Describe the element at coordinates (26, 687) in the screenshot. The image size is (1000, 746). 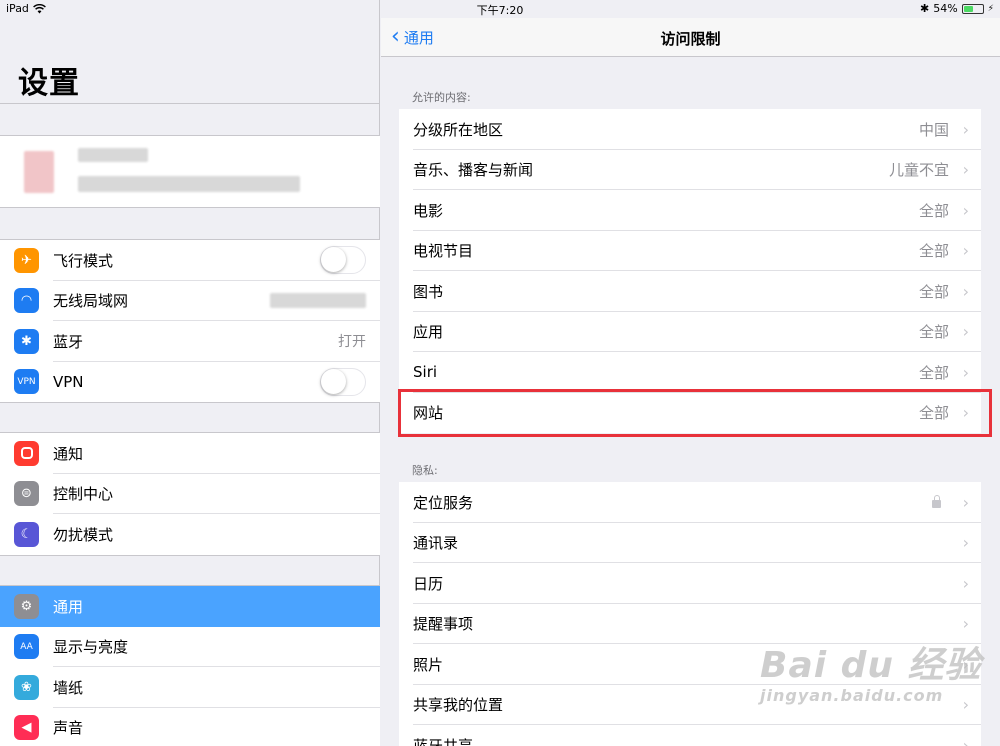
I see `wallpaper-icon: ❀` at that location.